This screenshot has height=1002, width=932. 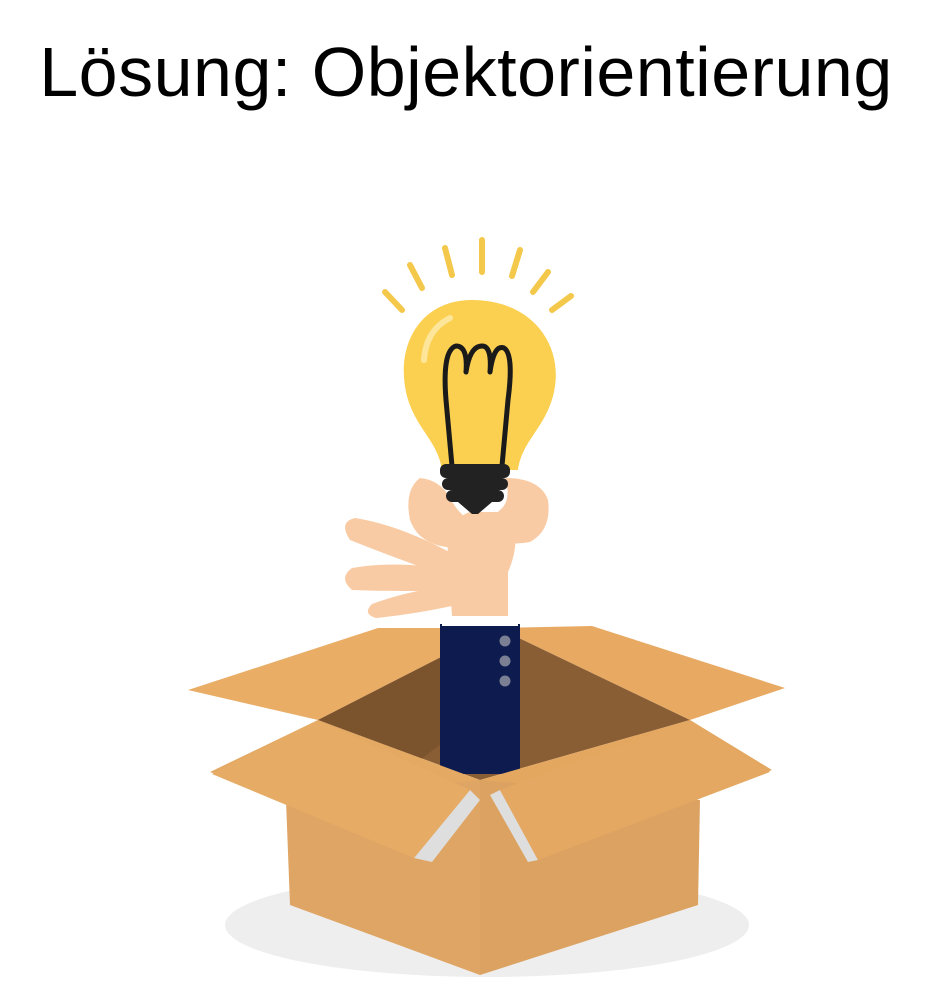 What do you see at coordinates (398, 577) in the screenshot?
I see `hand-finger` at bounding box center [398, 577].